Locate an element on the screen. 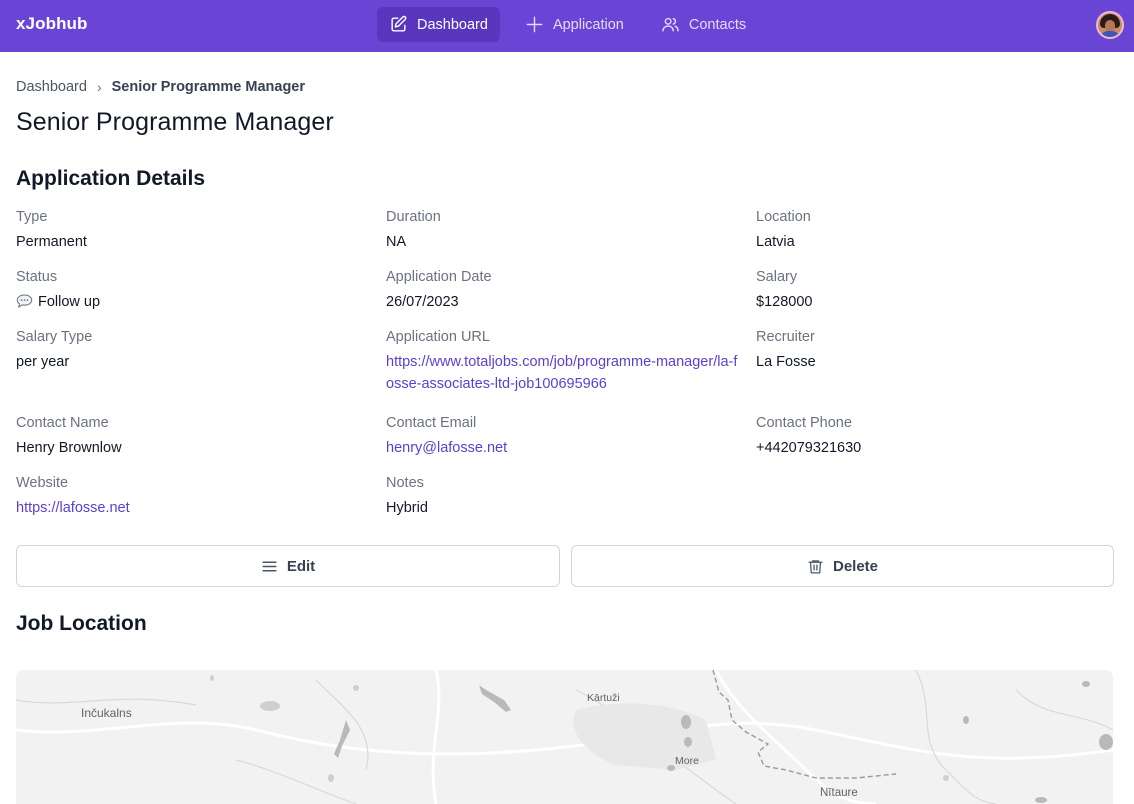  status-text: Follow up is located at coordinates (69, 302).